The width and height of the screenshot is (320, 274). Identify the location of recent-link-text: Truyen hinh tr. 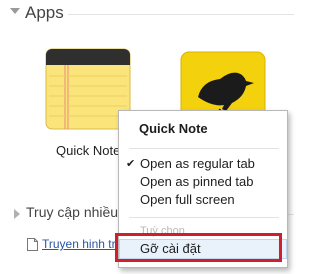
(79, 244).